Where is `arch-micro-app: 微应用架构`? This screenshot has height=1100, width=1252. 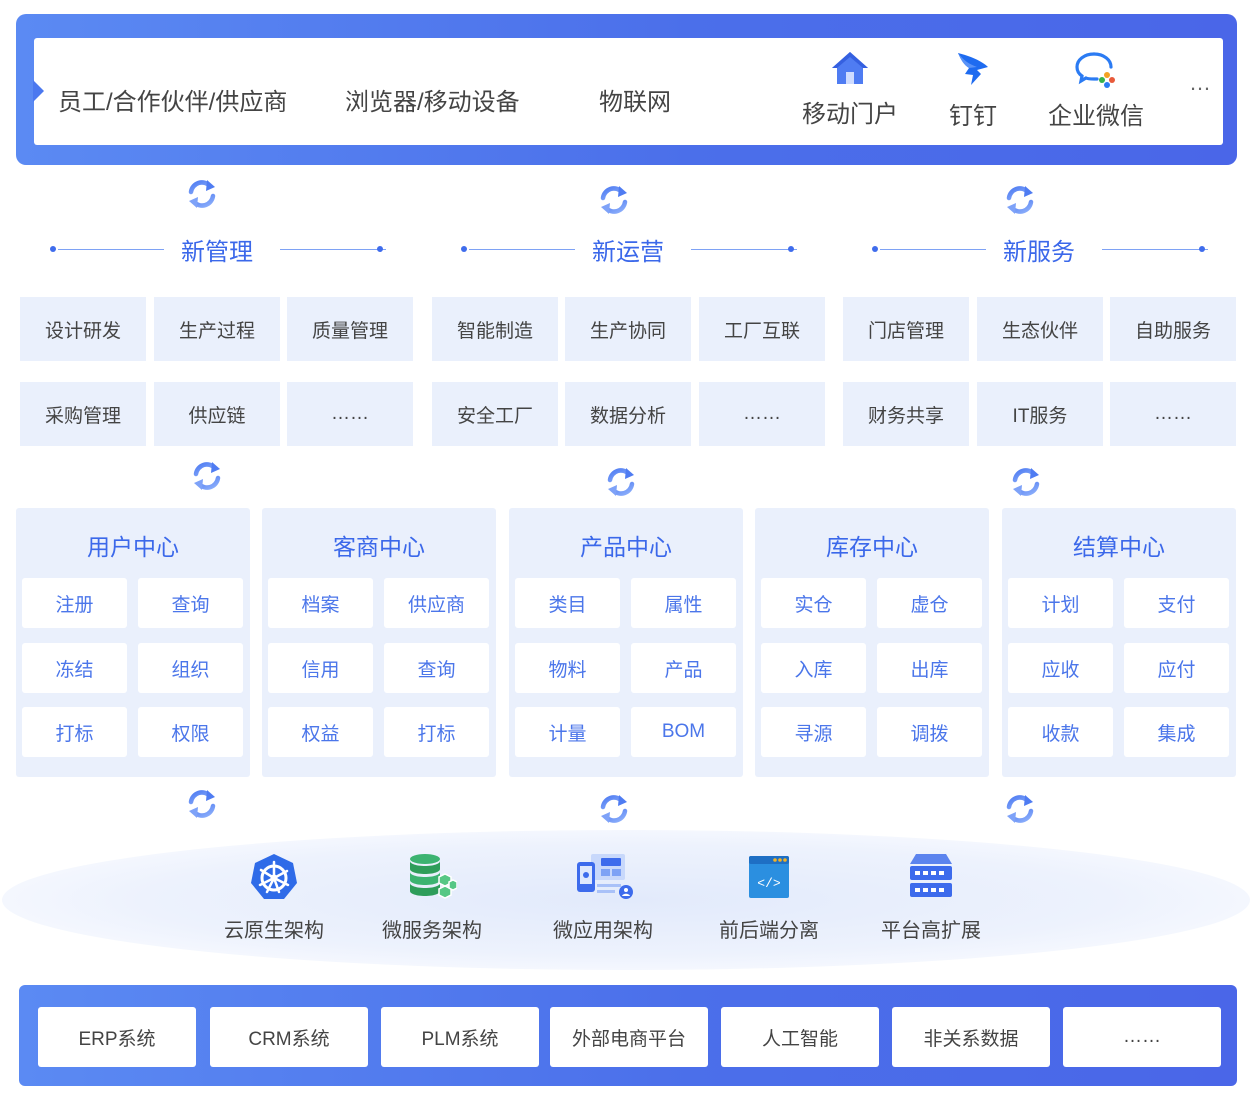
arch-micro-app: 微应用架构 is located at coordinates (603, 897).